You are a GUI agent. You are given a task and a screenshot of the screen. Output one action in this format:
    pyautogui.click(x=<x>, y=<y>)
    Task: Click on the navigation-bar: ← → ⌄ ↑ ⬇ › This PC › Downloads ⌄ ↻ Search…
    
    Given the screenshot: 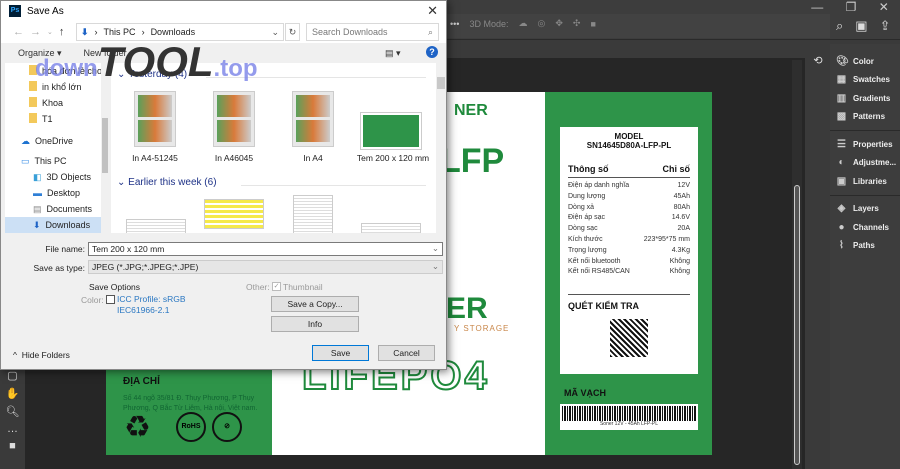 What is the action you would take?
    pyautogui.click(x=223, y=32)
    